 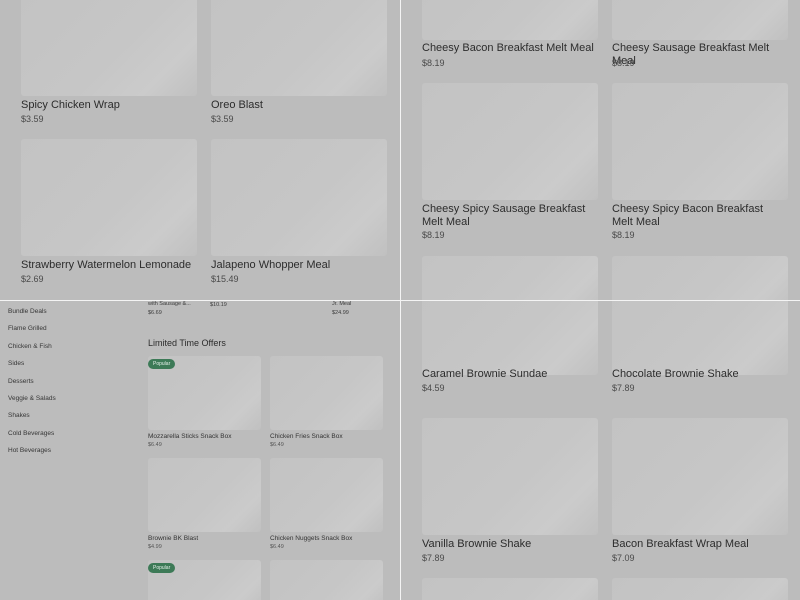 What do you see at coordinates (623, 558) in the screenshot?
I see `menu-item-price: $7.09` at bounding box center [623, 558].